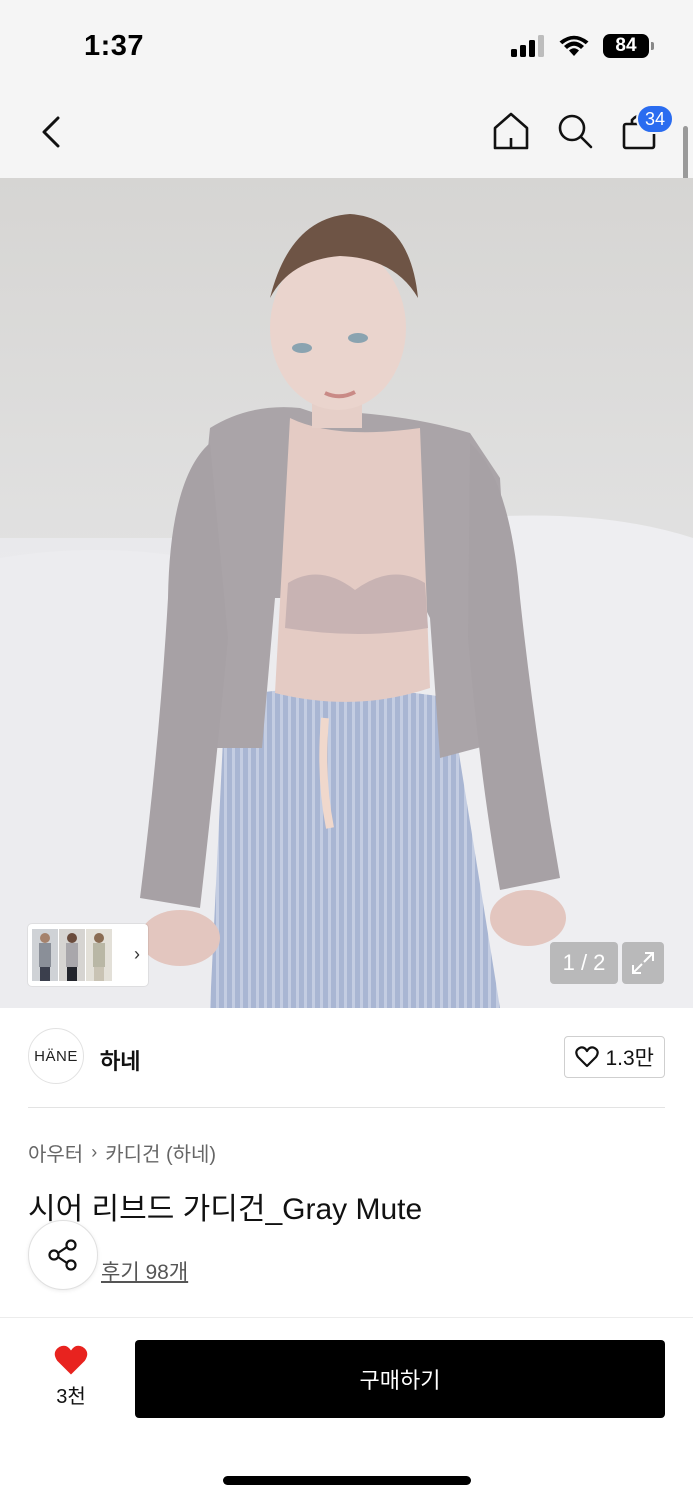 This screenshot has height=1500, width=693. What do you see at coordinates (56, 1056) in the screenshot?
I see `brand-logo: HÄNE` at bounding box center [56, 1056].